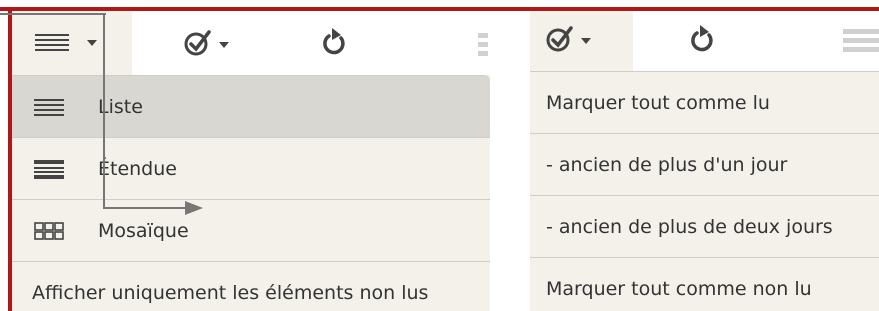 The width and height of the screenshot is (879, 311). I want to click on annotation-arrowhead-icon, so click(194, 208).